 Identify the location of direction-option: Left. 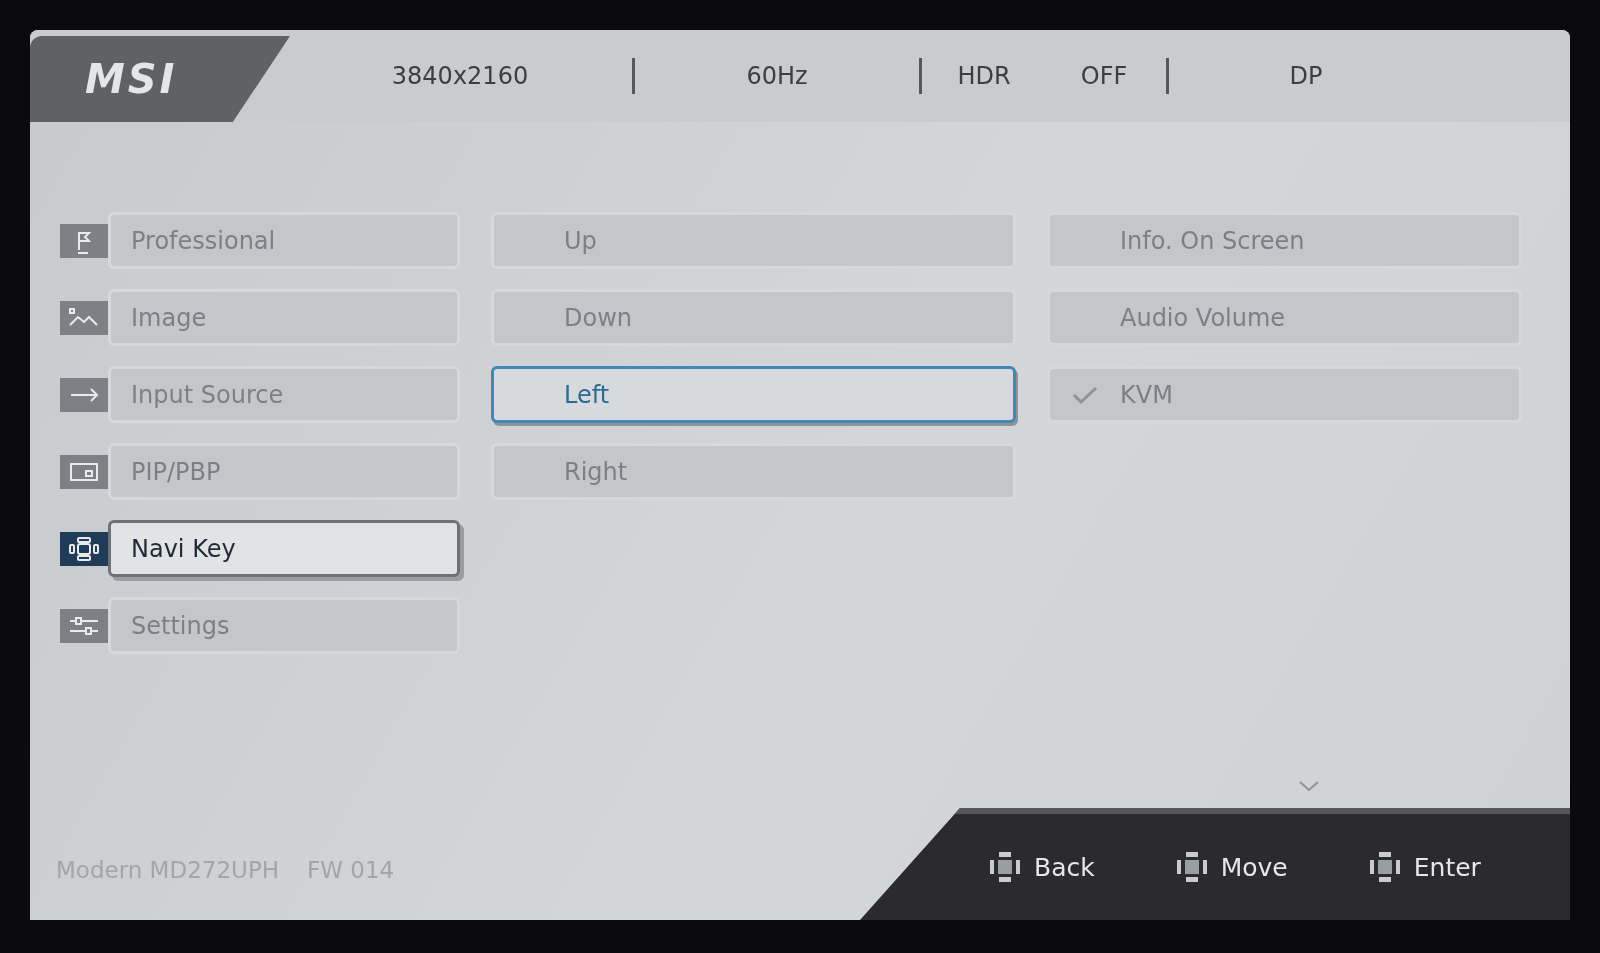
(753, 394).